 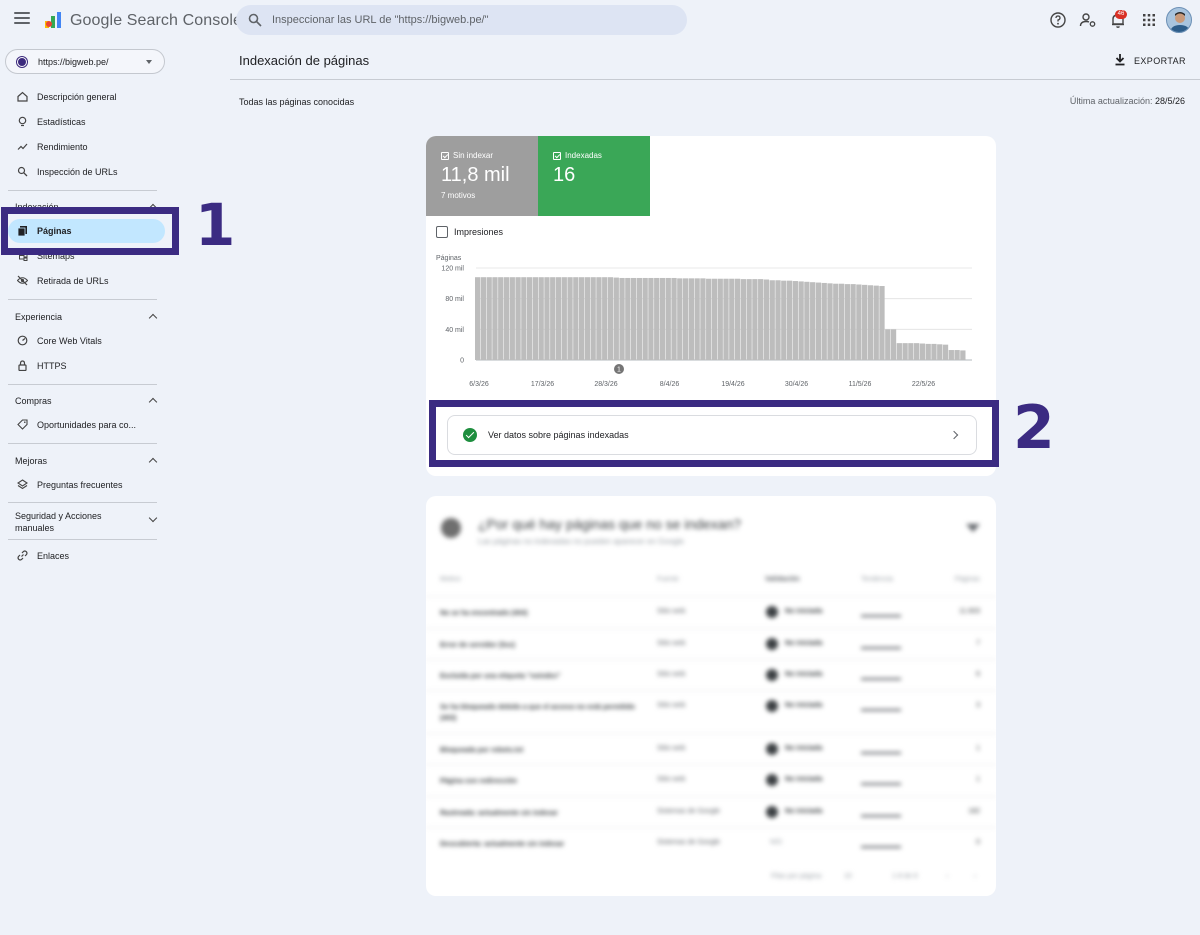 I want to click on apps-grid-icon, so click(x=1149, y=20).